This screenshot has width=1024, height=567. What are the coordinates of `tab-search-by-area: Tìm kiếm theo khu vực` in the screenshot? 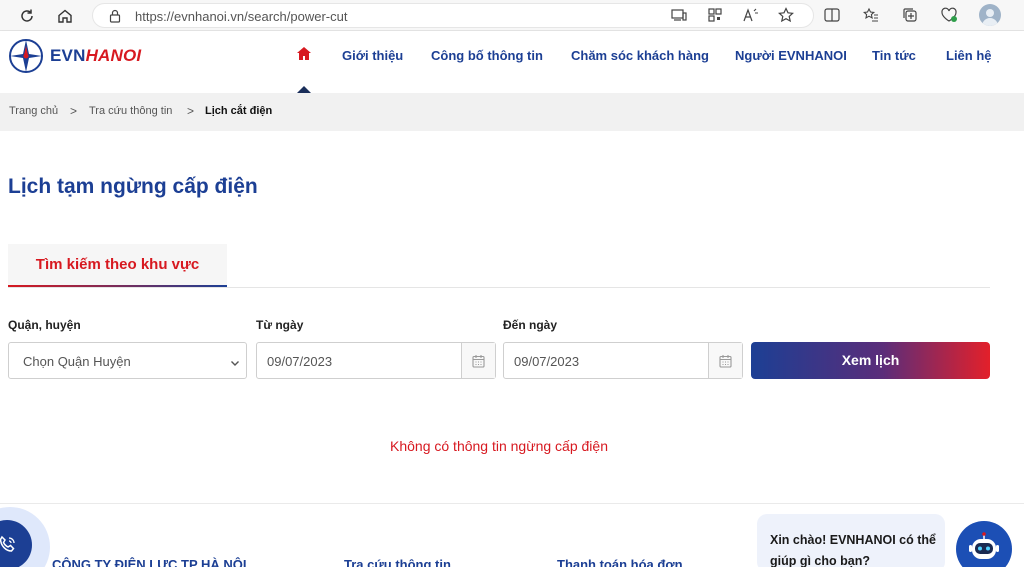 It's located at (117, 266).